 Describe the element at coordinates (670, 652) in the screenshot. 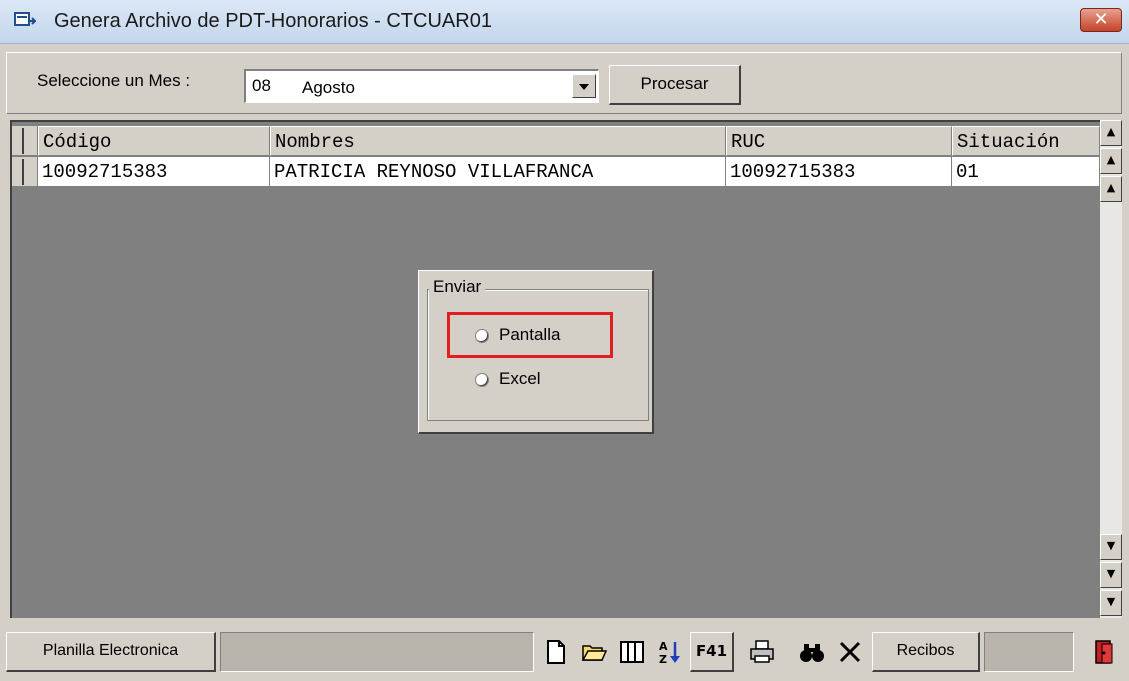

I see `sort-ascending-icon: AZ` at that location.